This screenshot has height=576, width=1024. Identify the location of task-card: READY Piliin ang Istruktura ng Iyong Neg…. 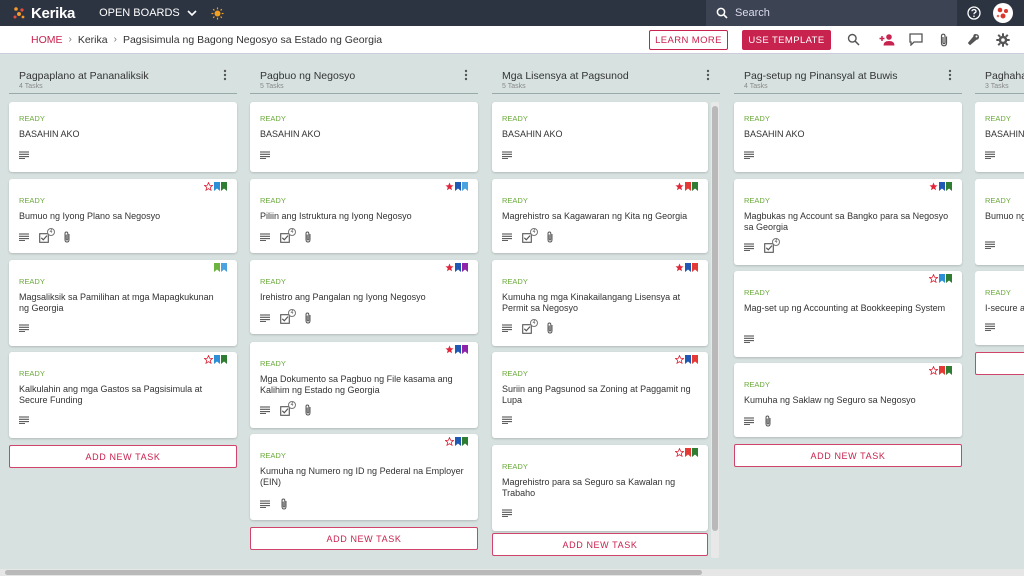
(364, 216).